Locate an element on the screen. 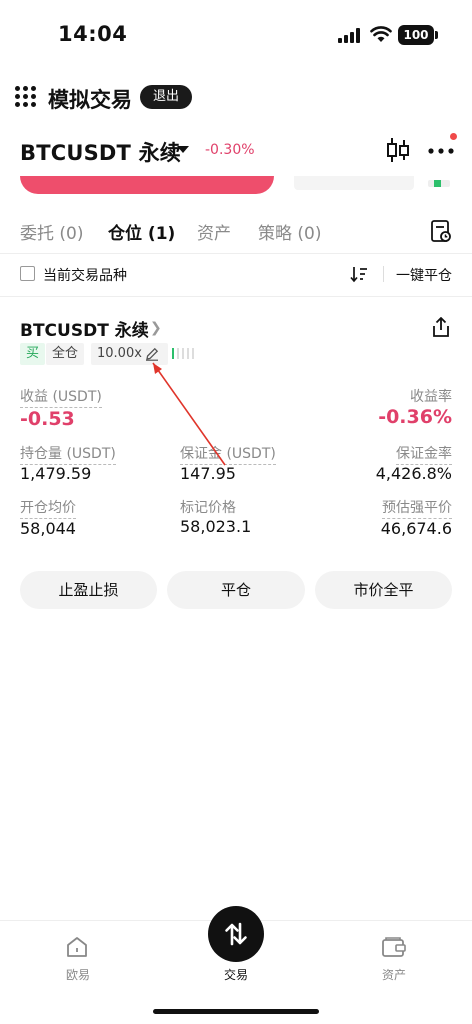 The image size is (472, 1024). banner-indicator is located at coordinates (439, 183).